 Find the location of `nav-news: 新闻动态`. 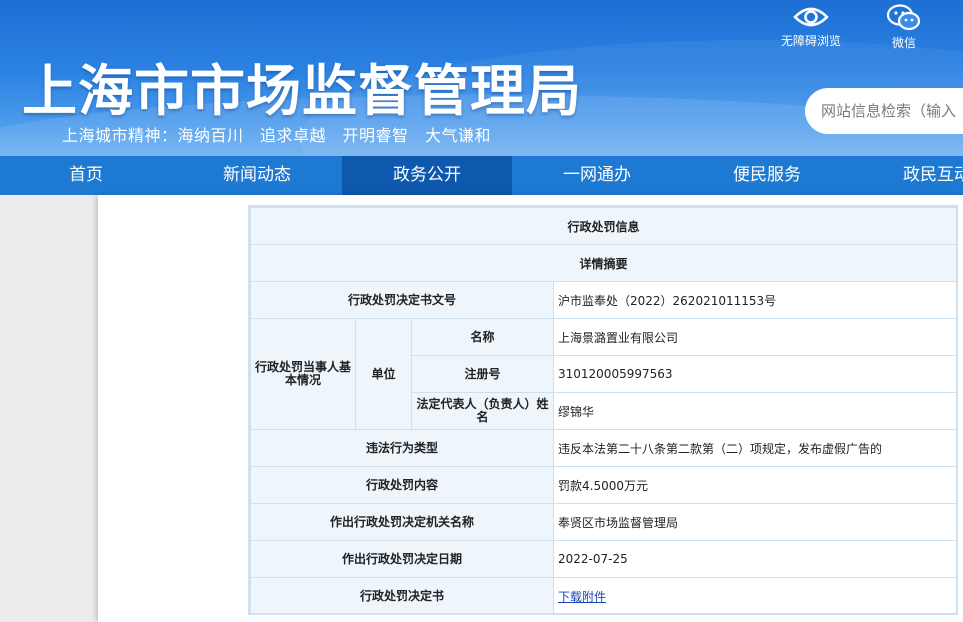

nav-news: 新闻动态 is located at coordinates (257, 175).